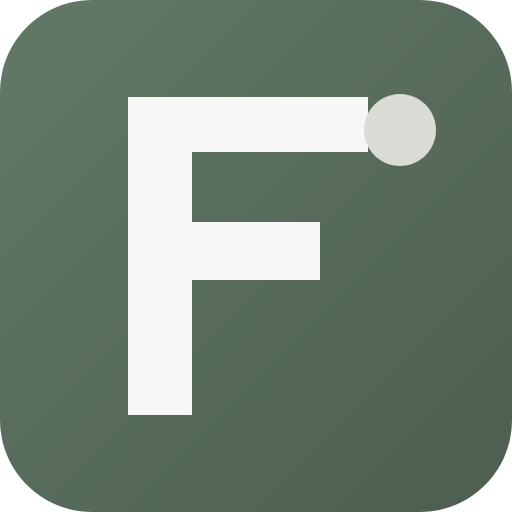  Describe the element at coordinates (400, 130) in the screenshot. I see `logo-dot` at that location.